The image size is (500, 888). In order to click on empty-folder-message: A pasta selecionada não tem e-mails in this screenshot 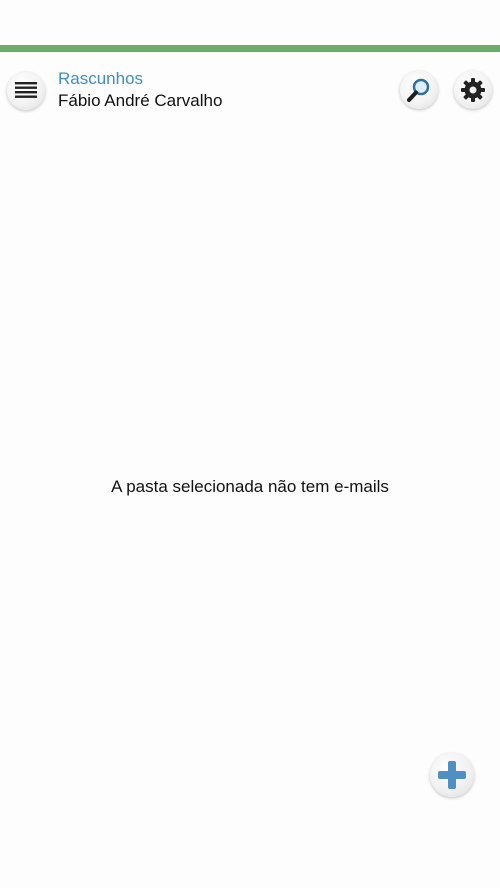, I will do `click(250, 486)`.